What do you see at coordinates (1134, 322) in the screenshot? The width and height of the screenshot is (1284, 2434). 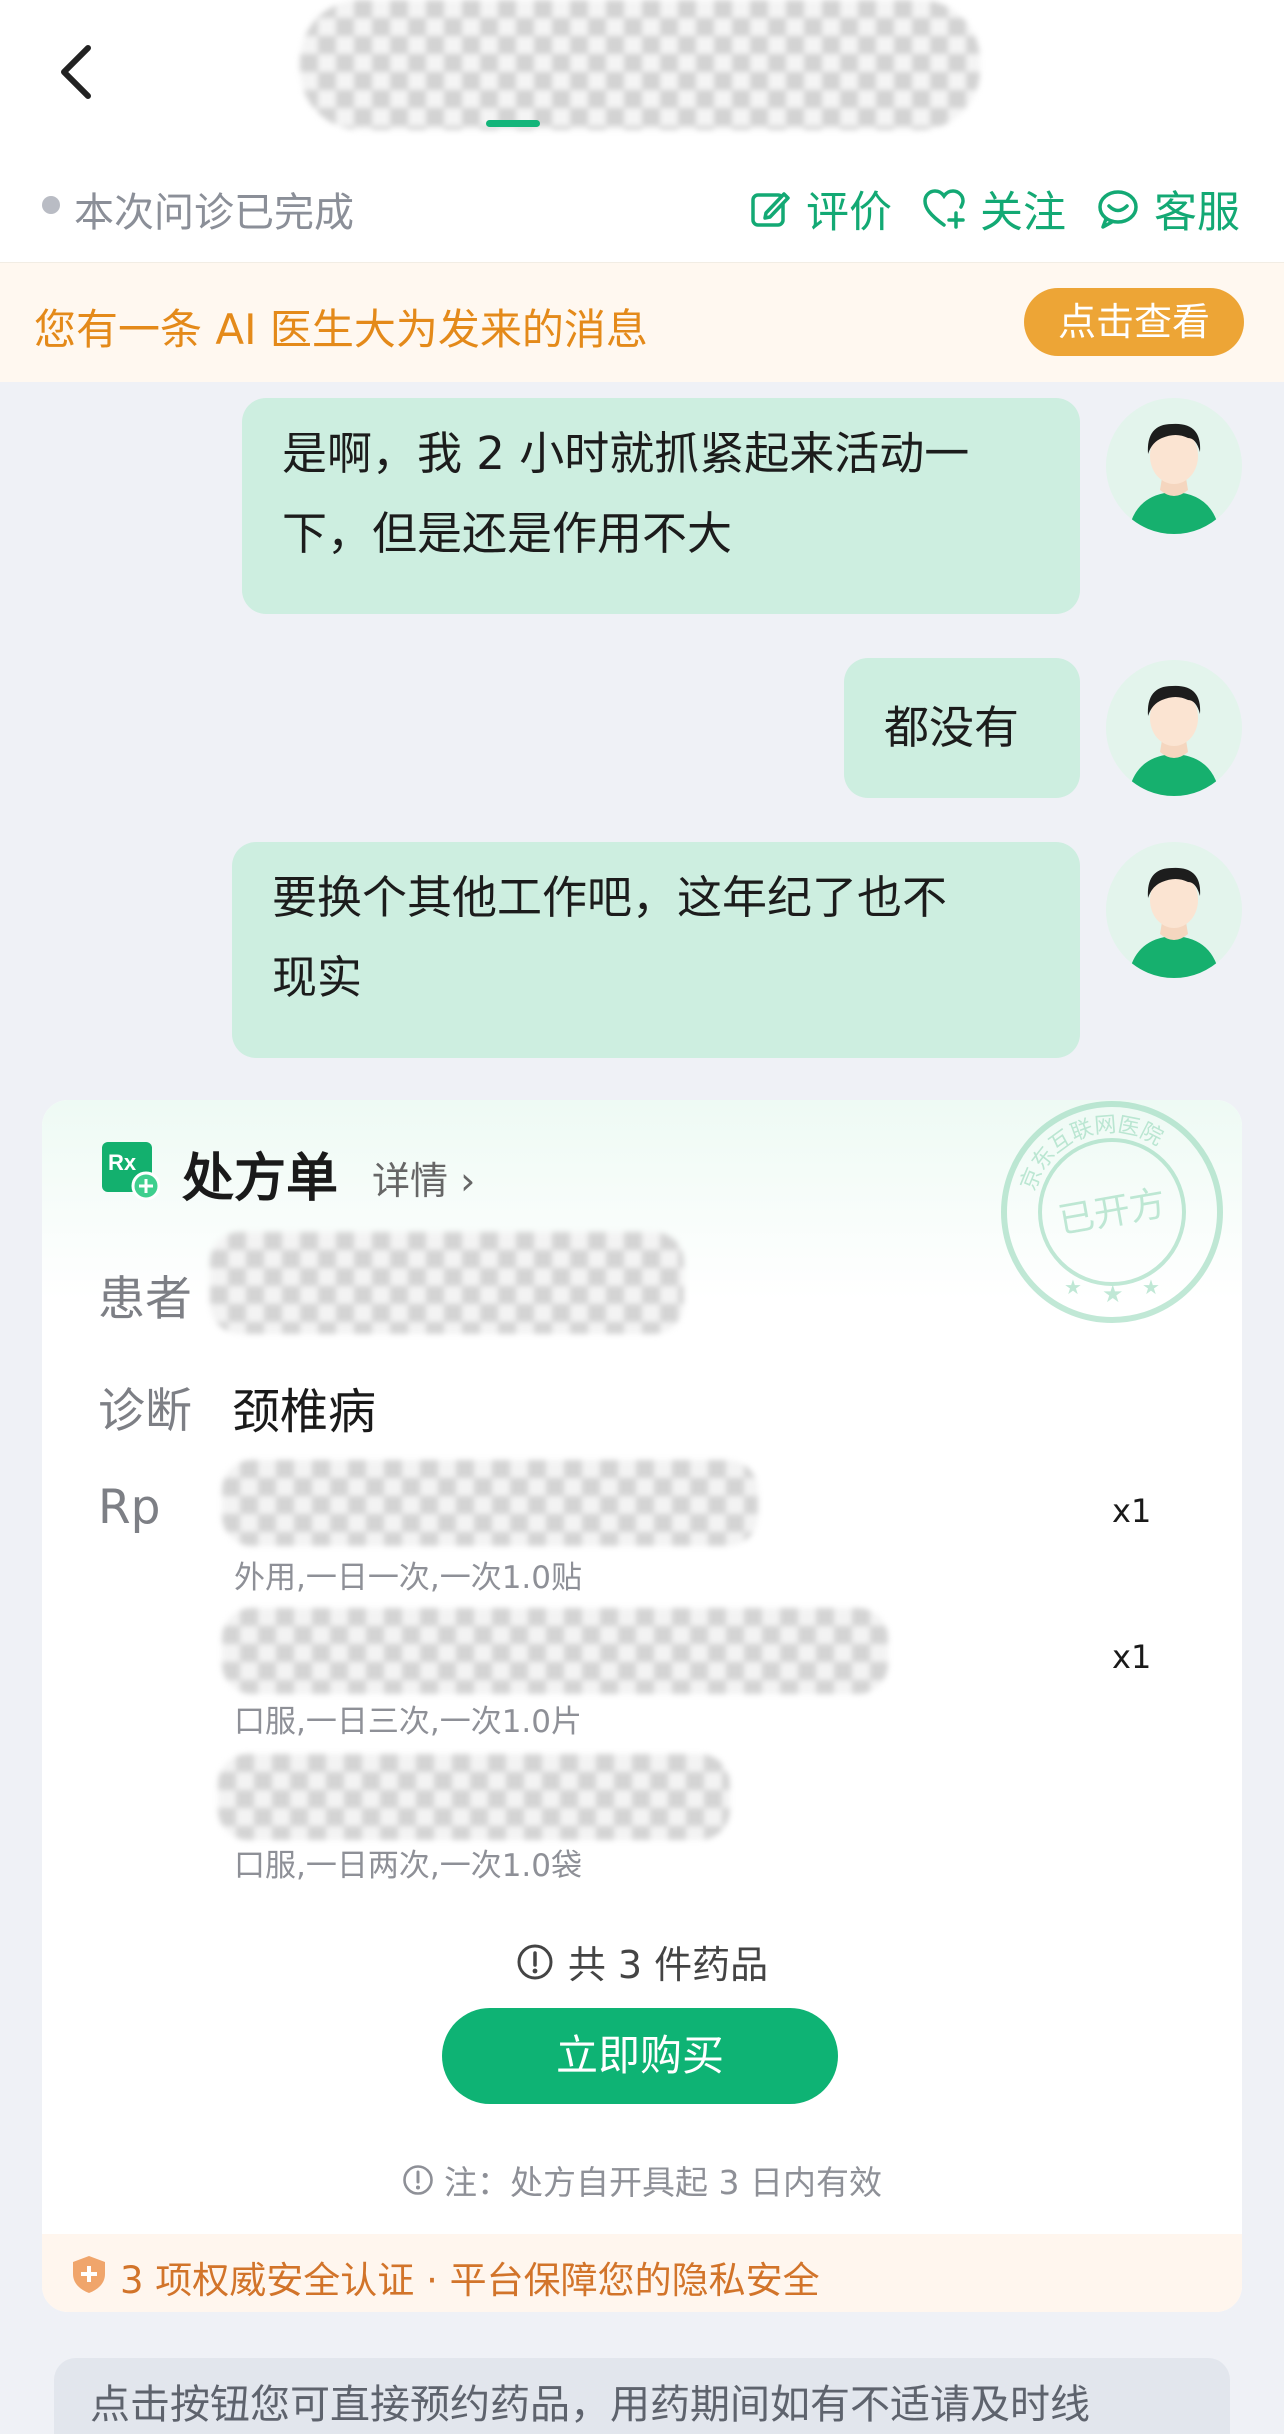 I see `view-ai-message-button: 点击查看` at bounding box center [1134, 322].